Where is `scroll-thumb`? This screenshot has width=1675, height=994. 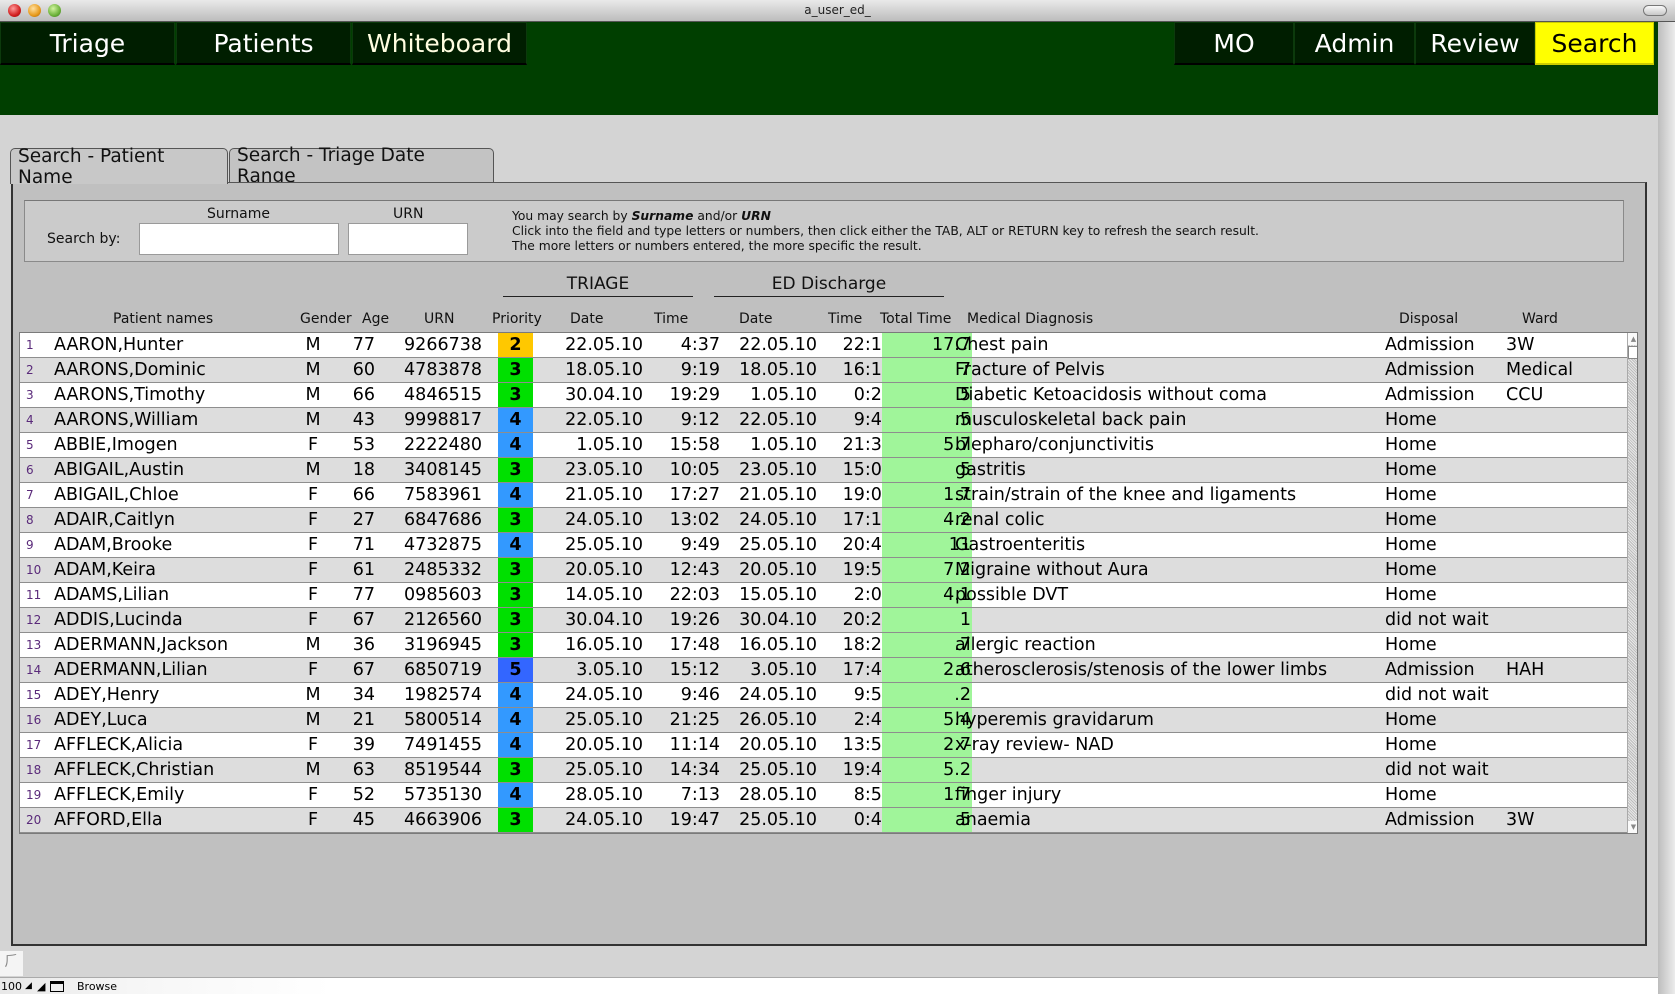
scroll-thumb is located at coordinates (1632, 352).